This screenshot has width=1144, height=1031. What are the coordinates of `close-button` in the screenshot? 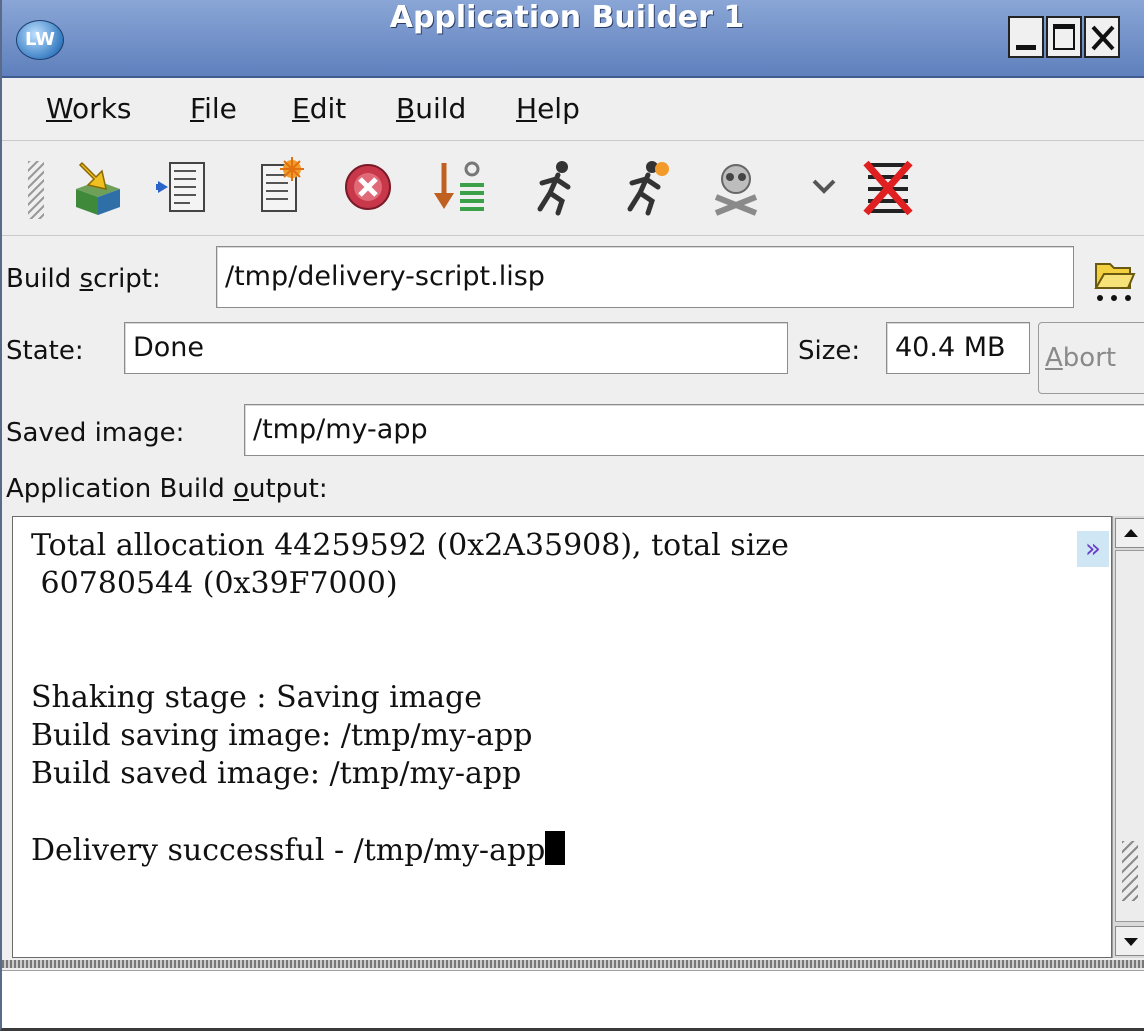 It's located at (1102, 37).